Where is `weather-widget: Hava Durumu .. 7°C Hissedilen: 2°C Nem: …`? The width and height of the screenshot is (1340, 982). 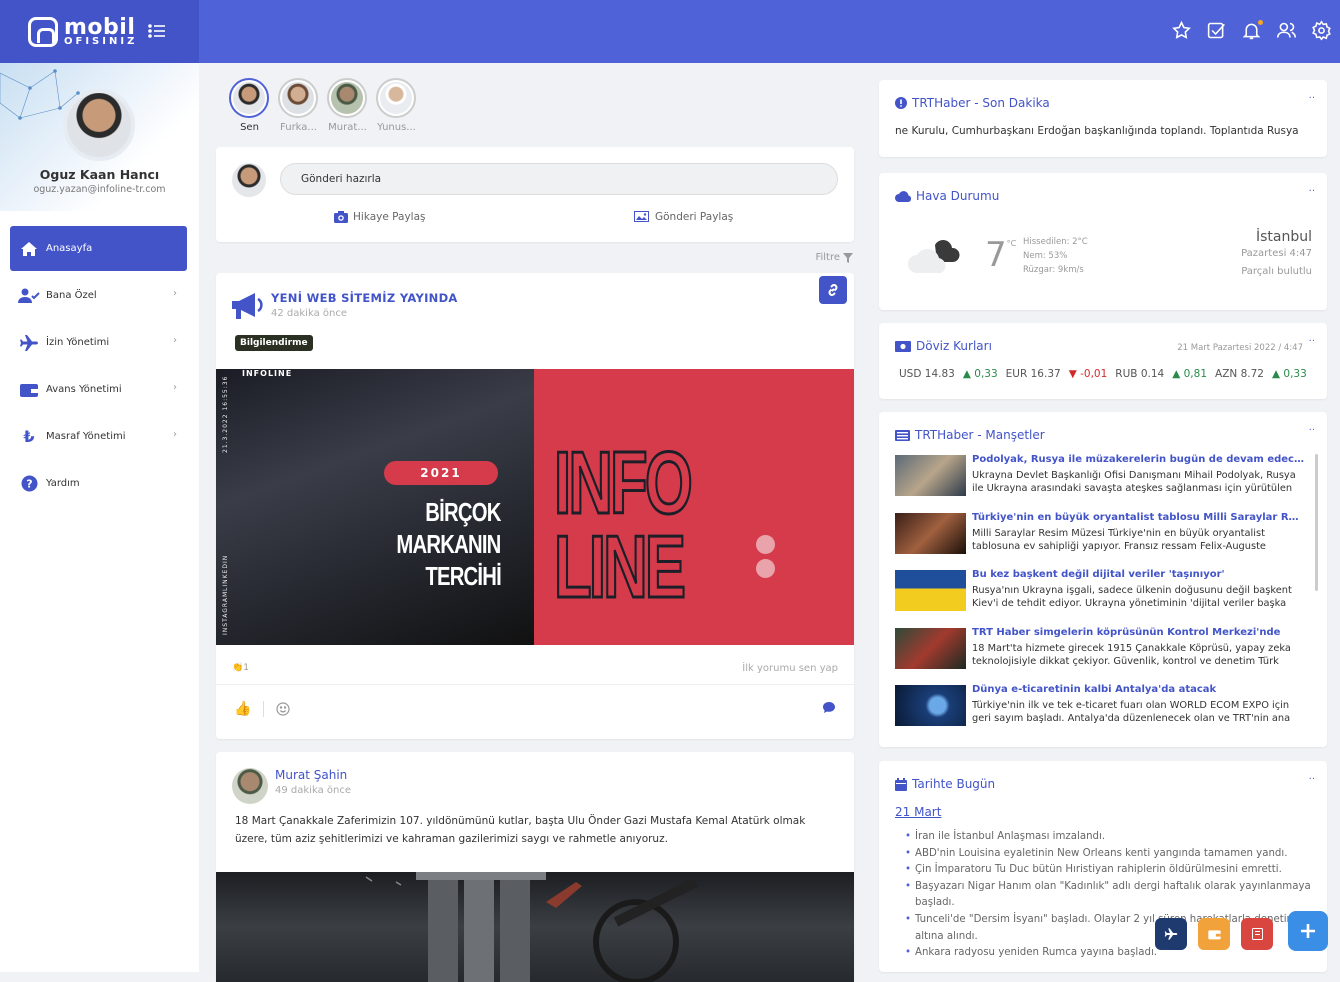
weather-widget: Hava Durumu .. 7°C Hissedilen: 2°C Nem: … is located at coordinates (1103, 241).